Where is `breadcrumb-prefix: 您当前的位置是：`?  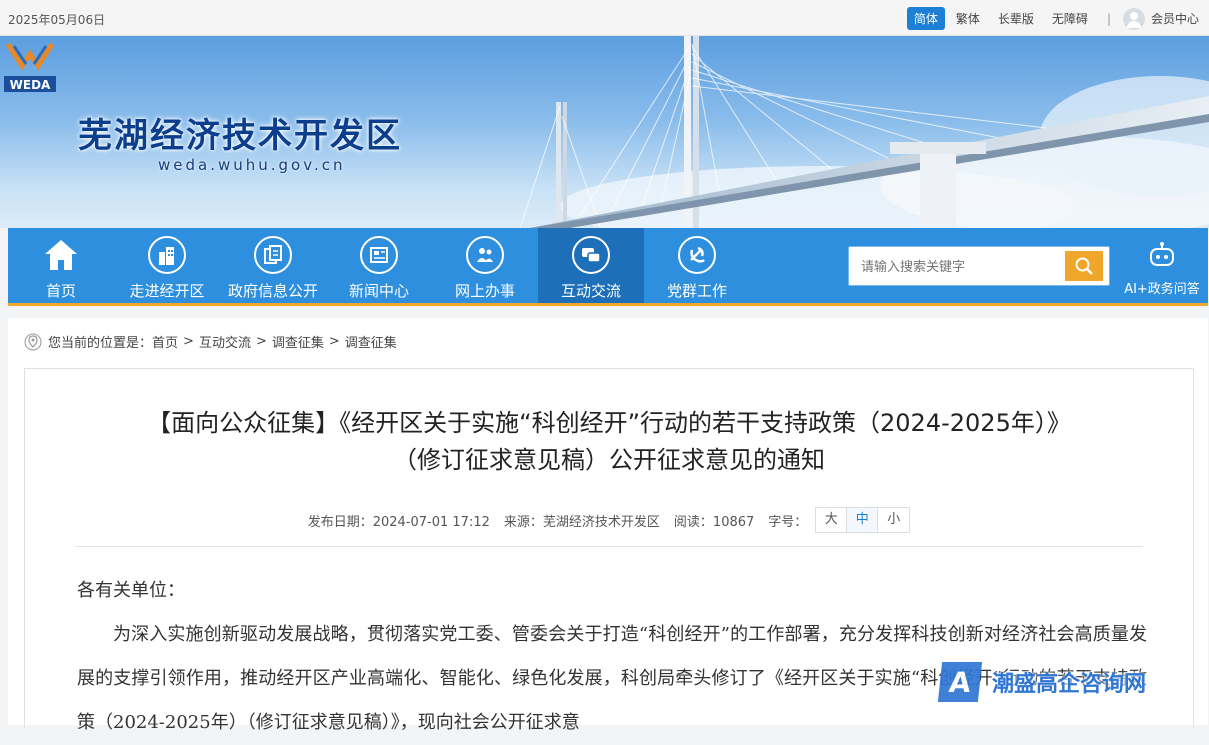
breadcrumb-prefix: 您当前的位置是： is located at coordinates (100, 343).